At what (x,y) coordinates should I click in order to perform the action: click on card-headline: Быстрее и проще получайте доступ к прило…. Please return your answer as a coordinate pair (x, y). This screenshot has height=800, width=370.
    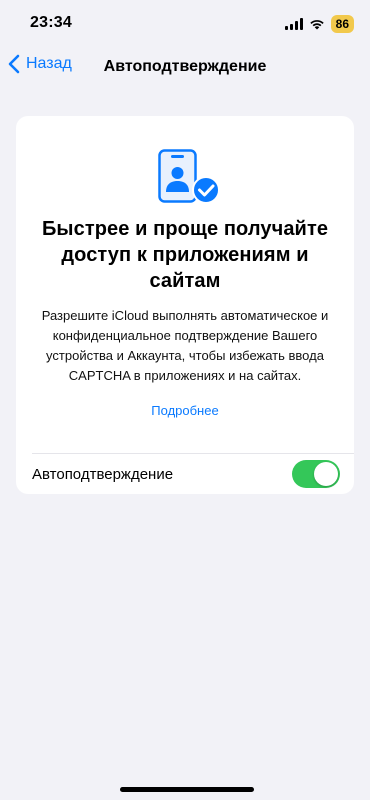
    Looking at the image, I should click on (185, 255).